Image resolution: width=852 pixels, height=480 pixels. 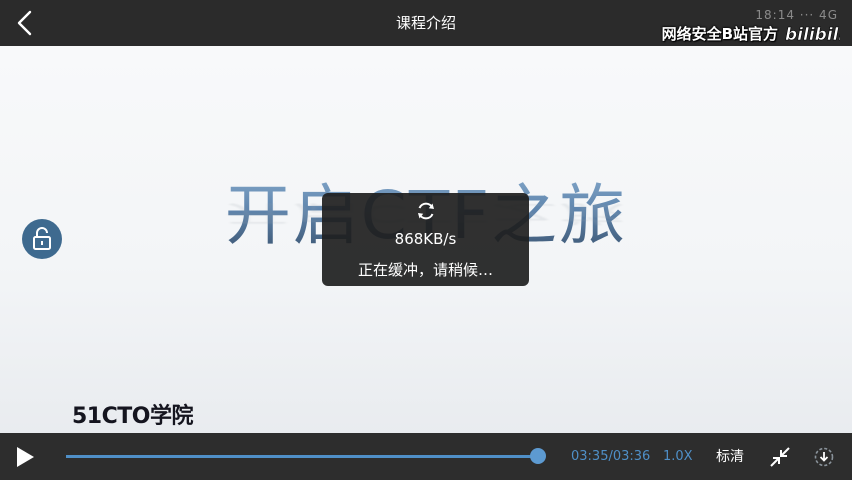 I want to click on lock-open-icon, so click(x=42, y=238).